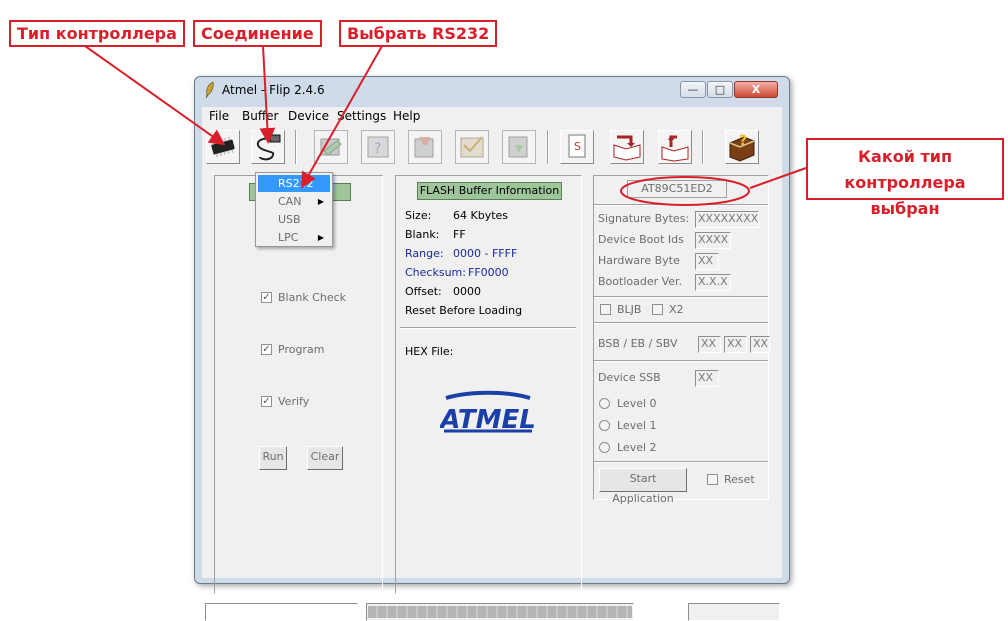 This screenshot has width=1008, height=621. What do you see at coordinates (294, 201) in the screenshot?
I see `menu-item-can: CAN ▶` at bounding box center [294, 201].